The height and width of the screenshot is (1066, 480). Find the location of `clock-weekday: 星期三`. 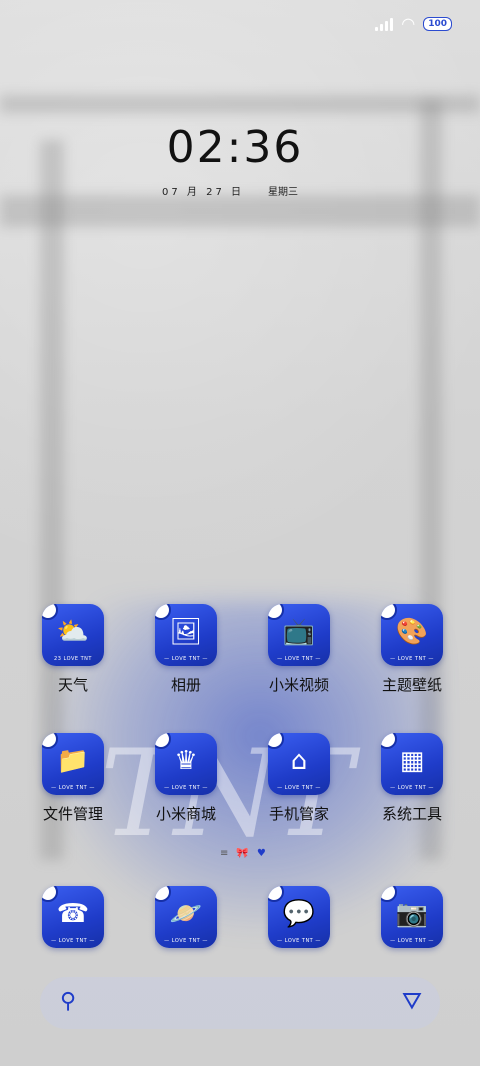

clock-weekday: 星期三 is located at coordinates (283, 192).